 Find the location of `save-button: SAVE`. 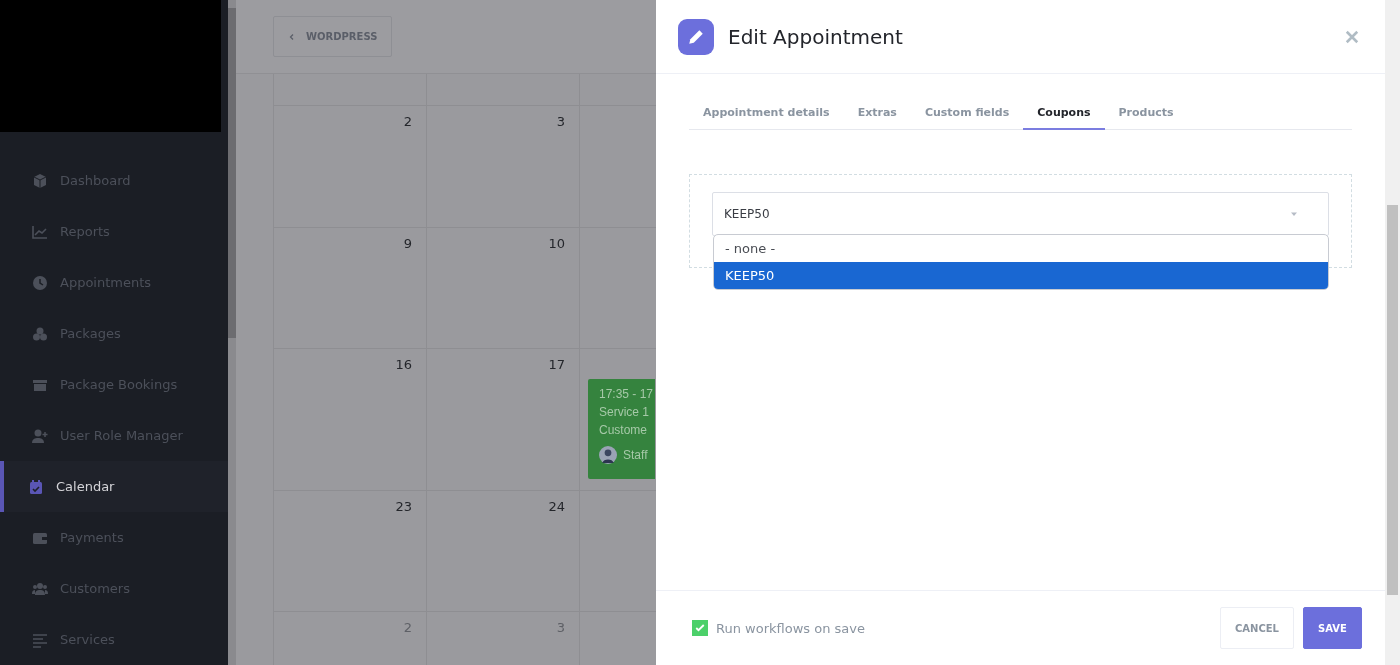

save-button: SAVE is located at coordinates (1332, 628).